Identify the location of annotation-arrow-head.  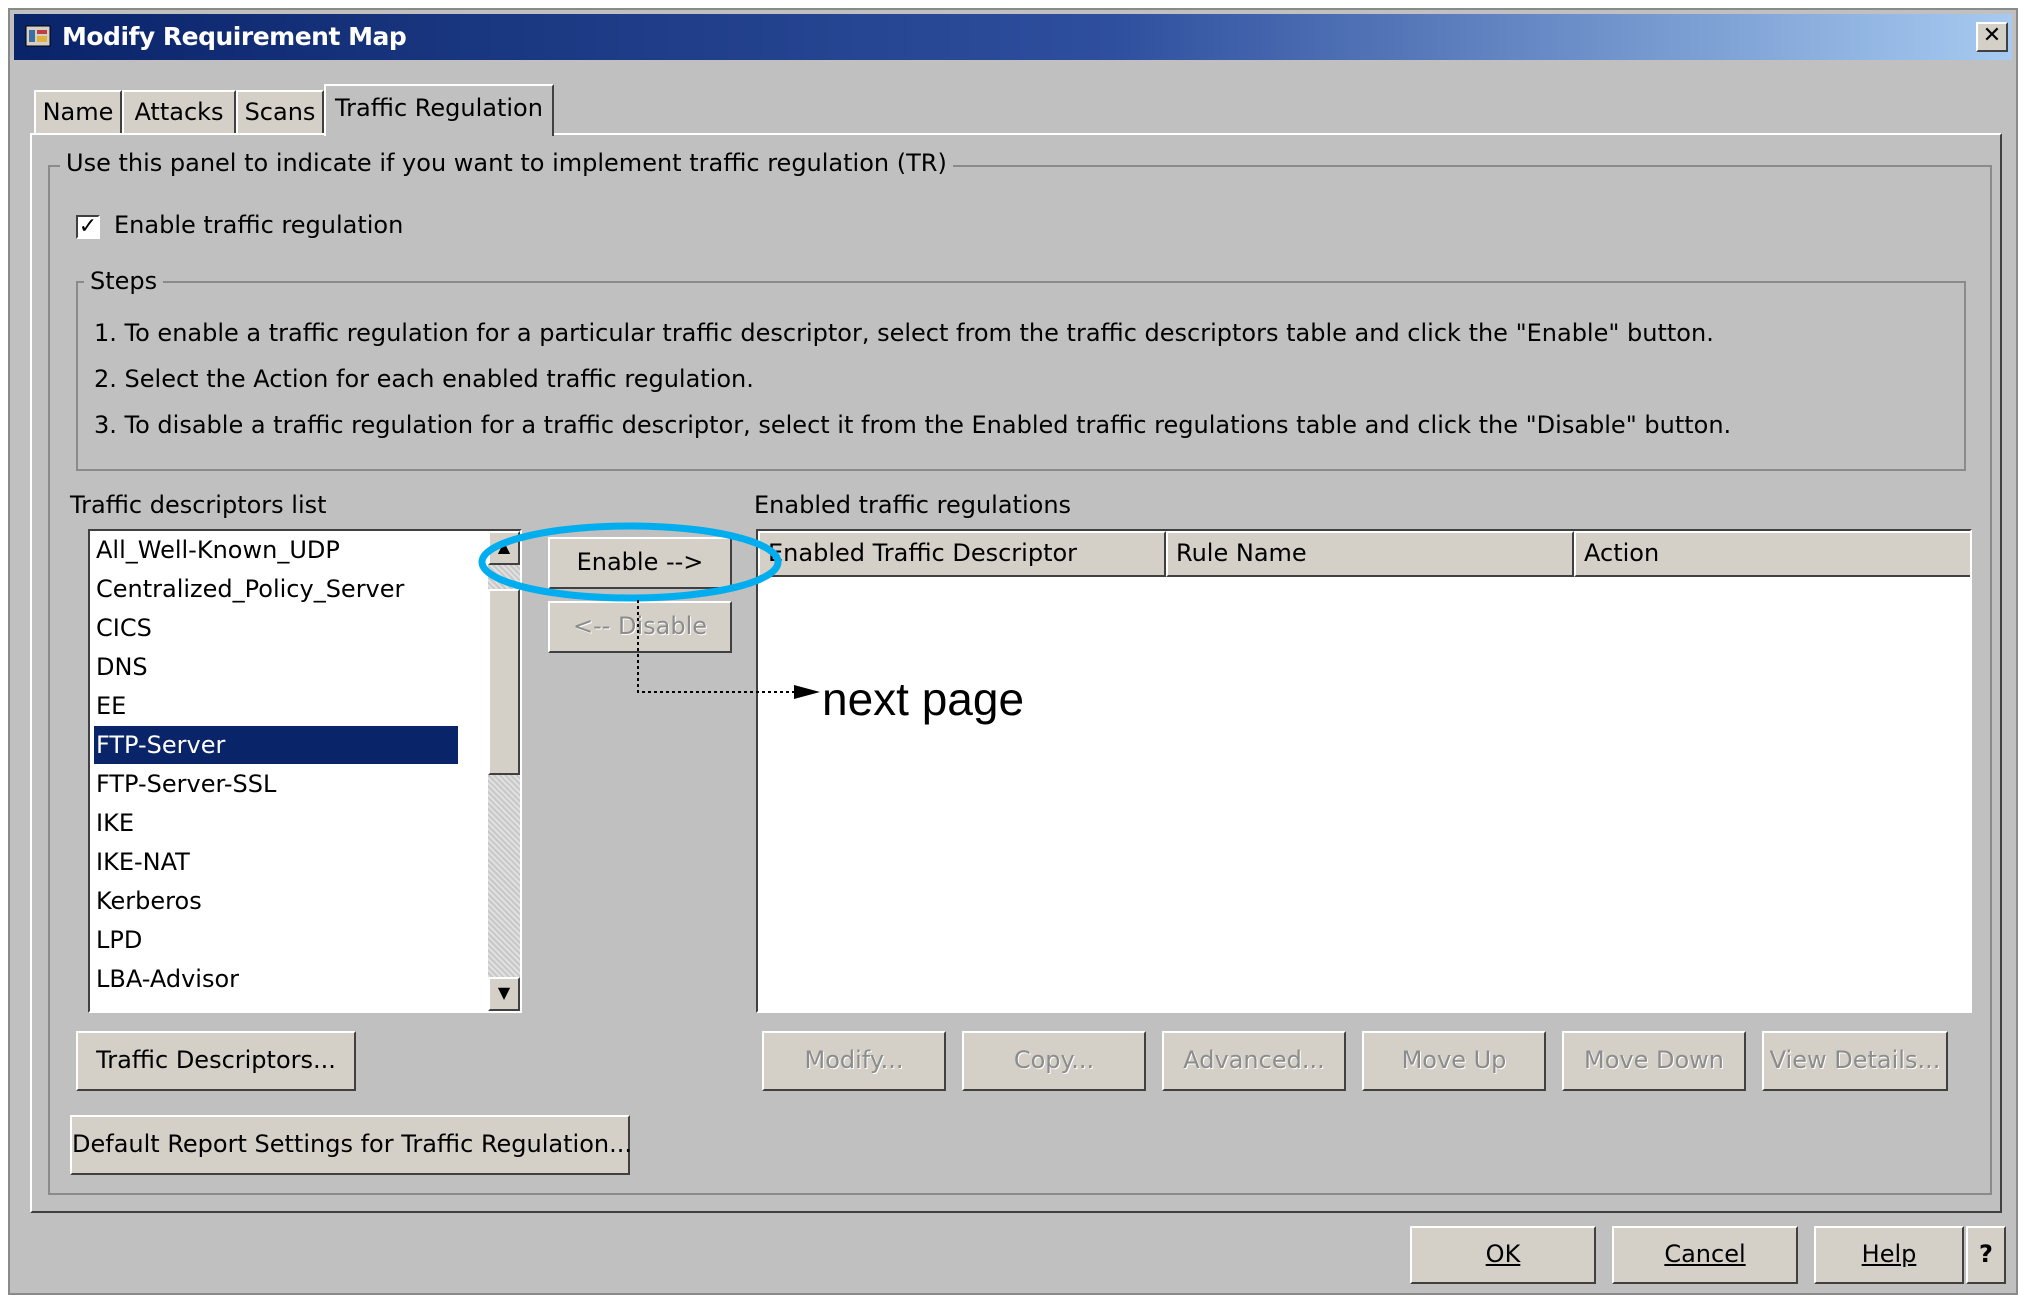
(807, 692).